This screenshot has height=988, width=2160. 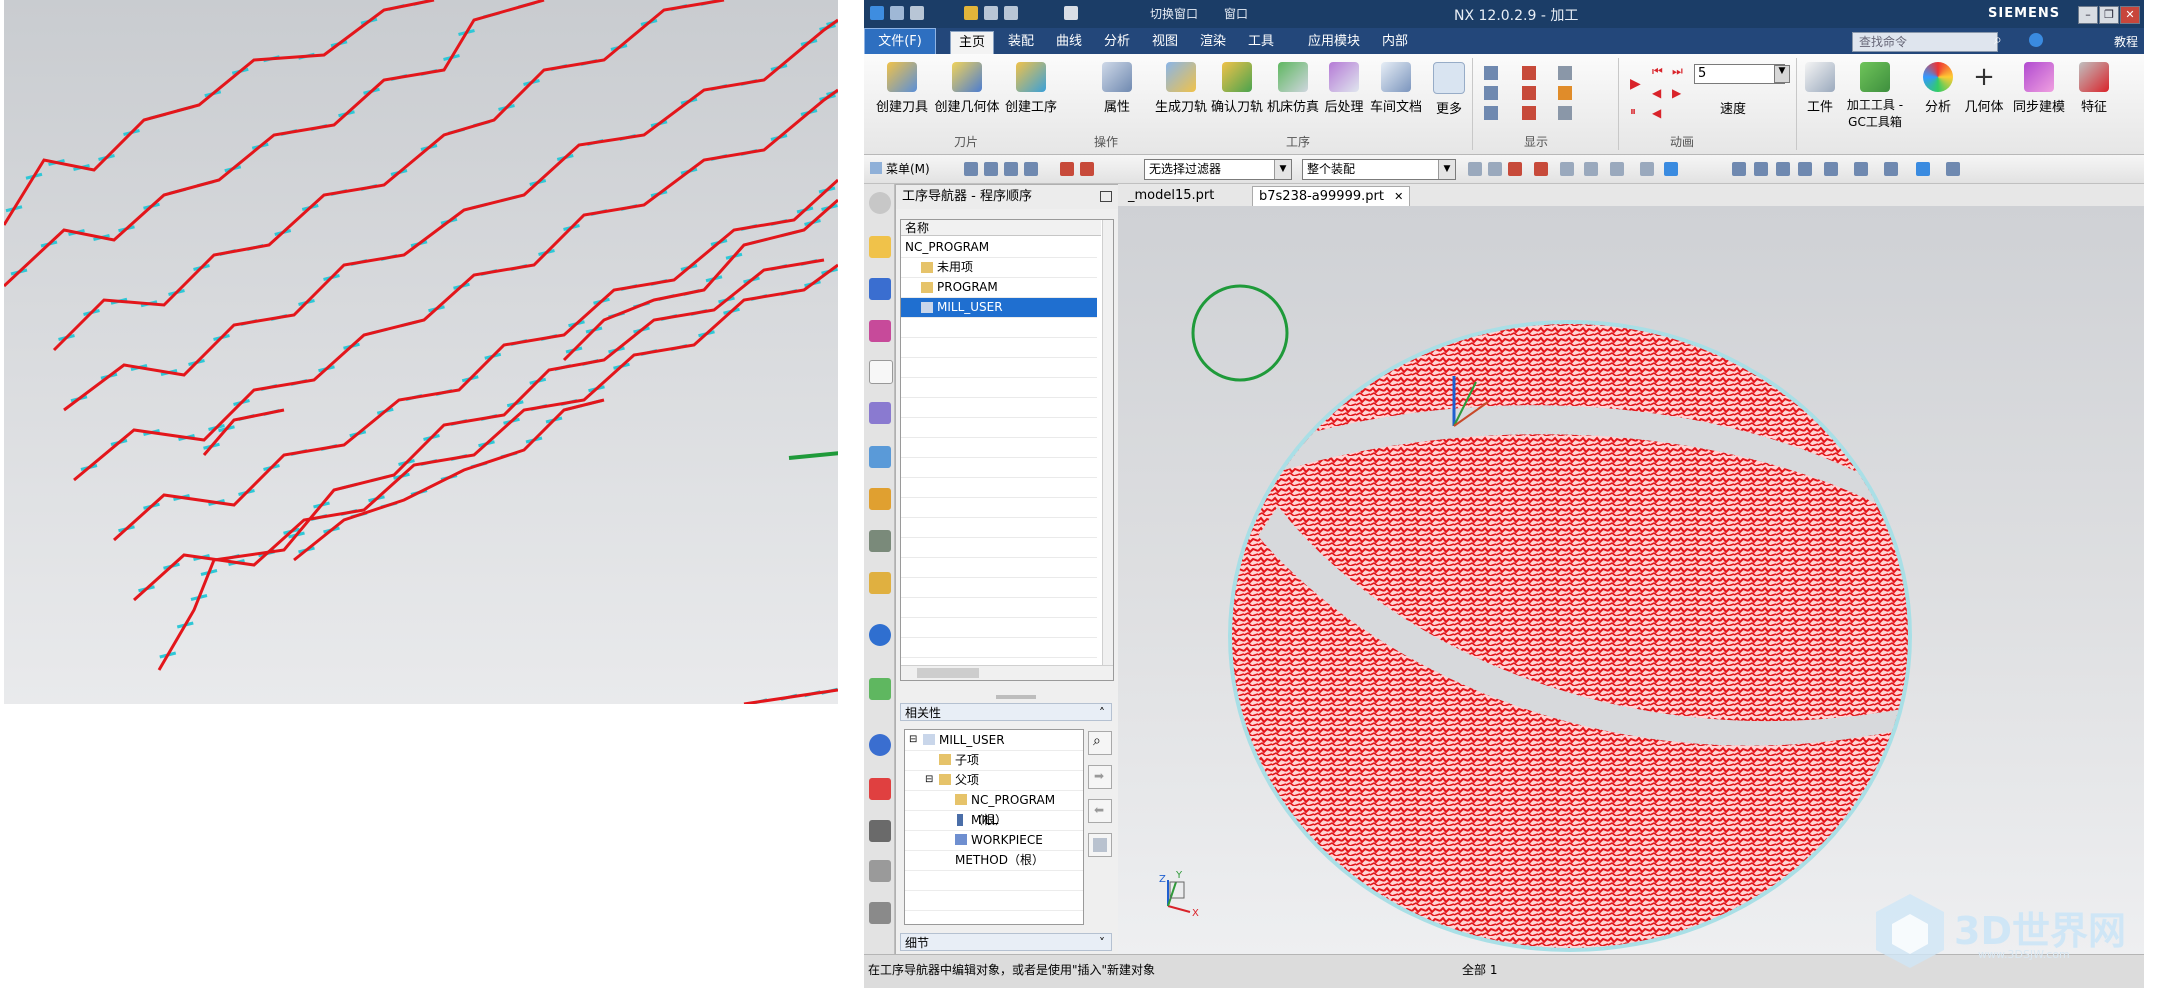 I want to click on tab-application: 应用模块, so click(x=1334, y=42).